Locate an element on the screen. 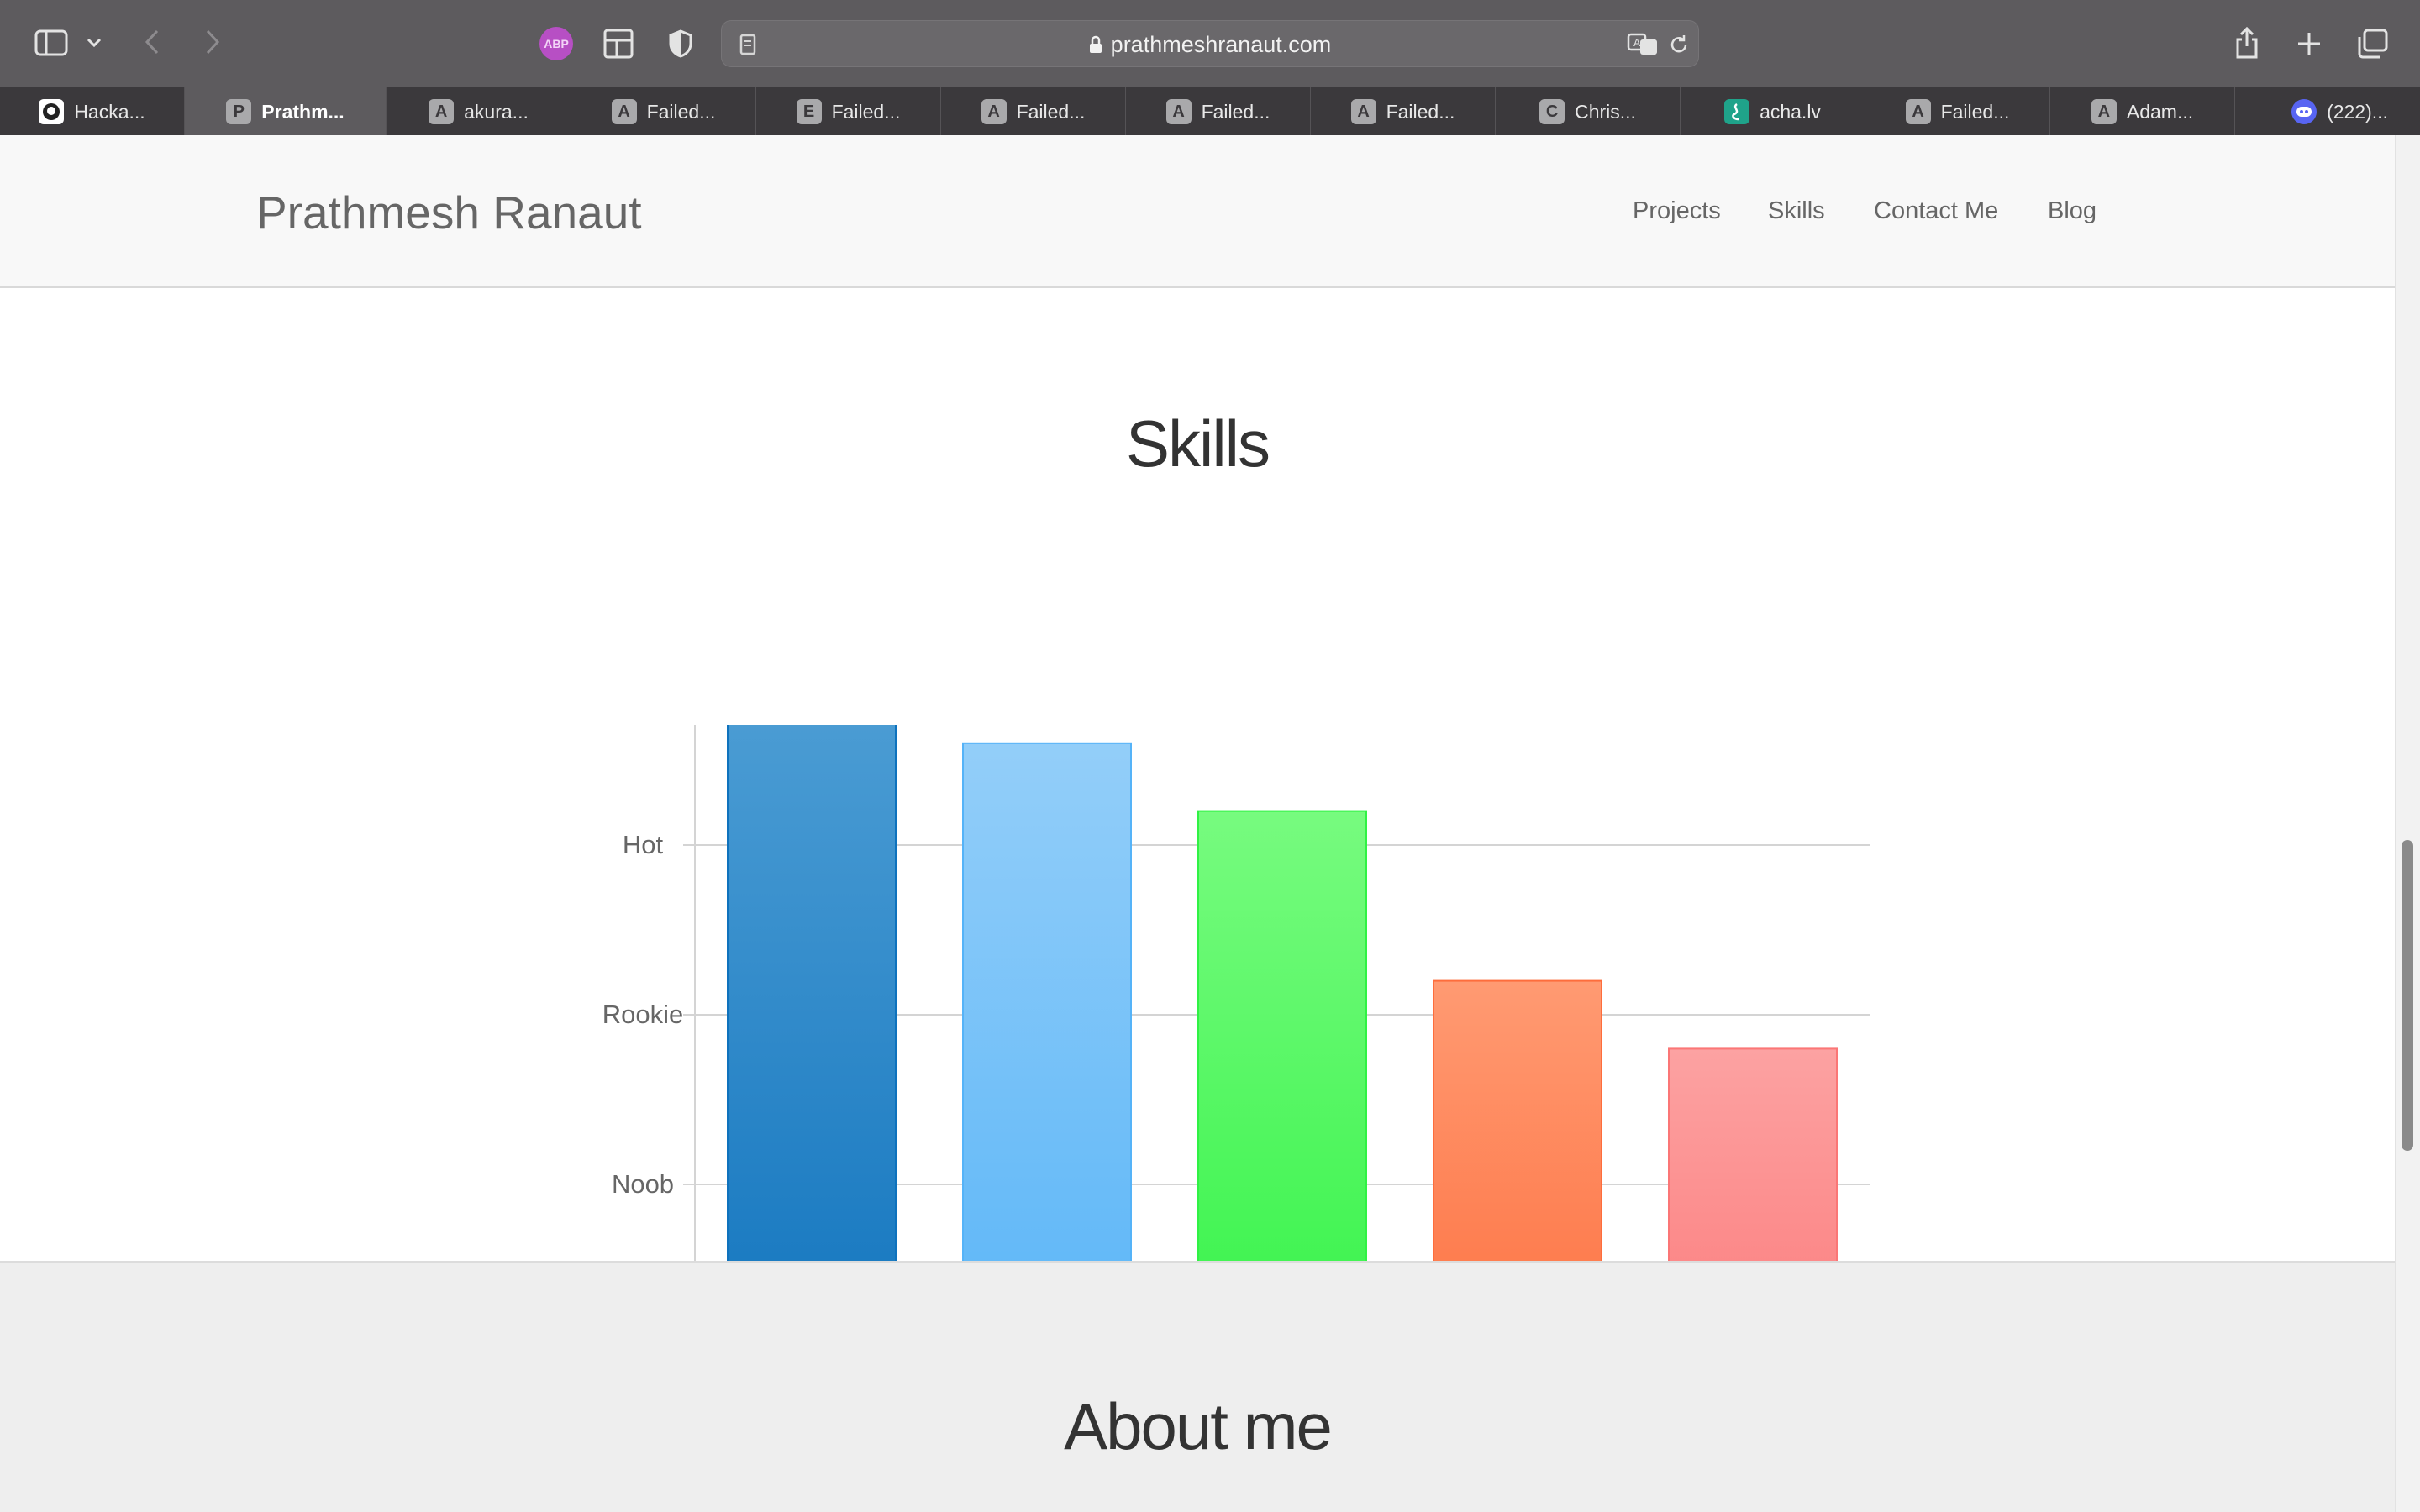 The height and width of the screenshot is (1512, 2420). browser-toolbar: ABP prathmeshranaut.com A is located at coordinates (1210, 43).